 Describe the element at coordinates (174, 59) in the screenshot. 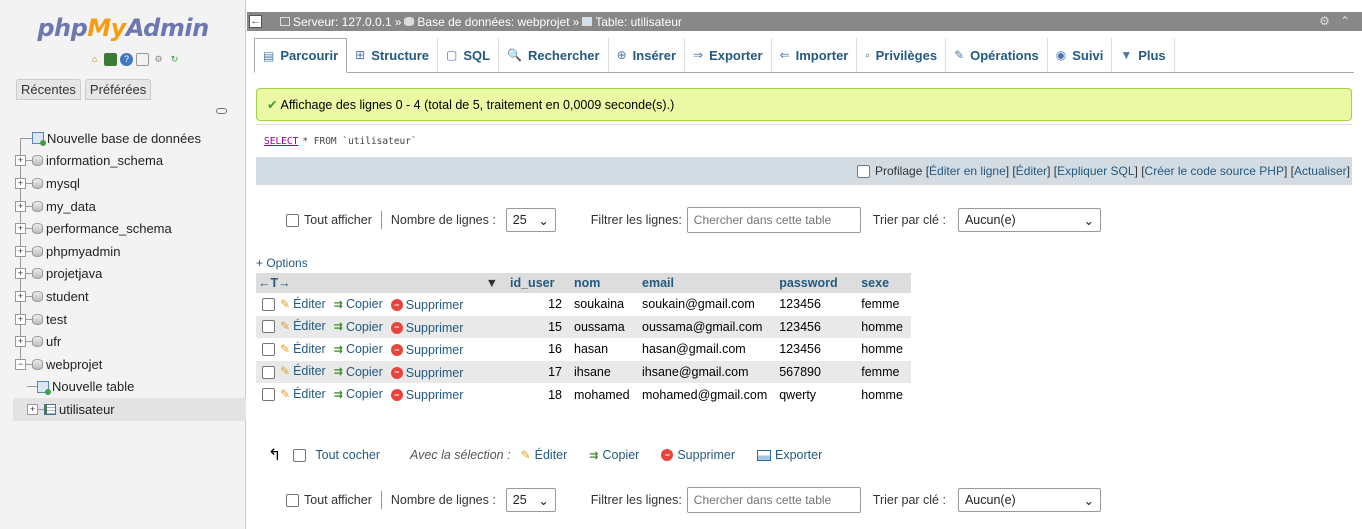

I see `reload-icon: ↻` at that location.